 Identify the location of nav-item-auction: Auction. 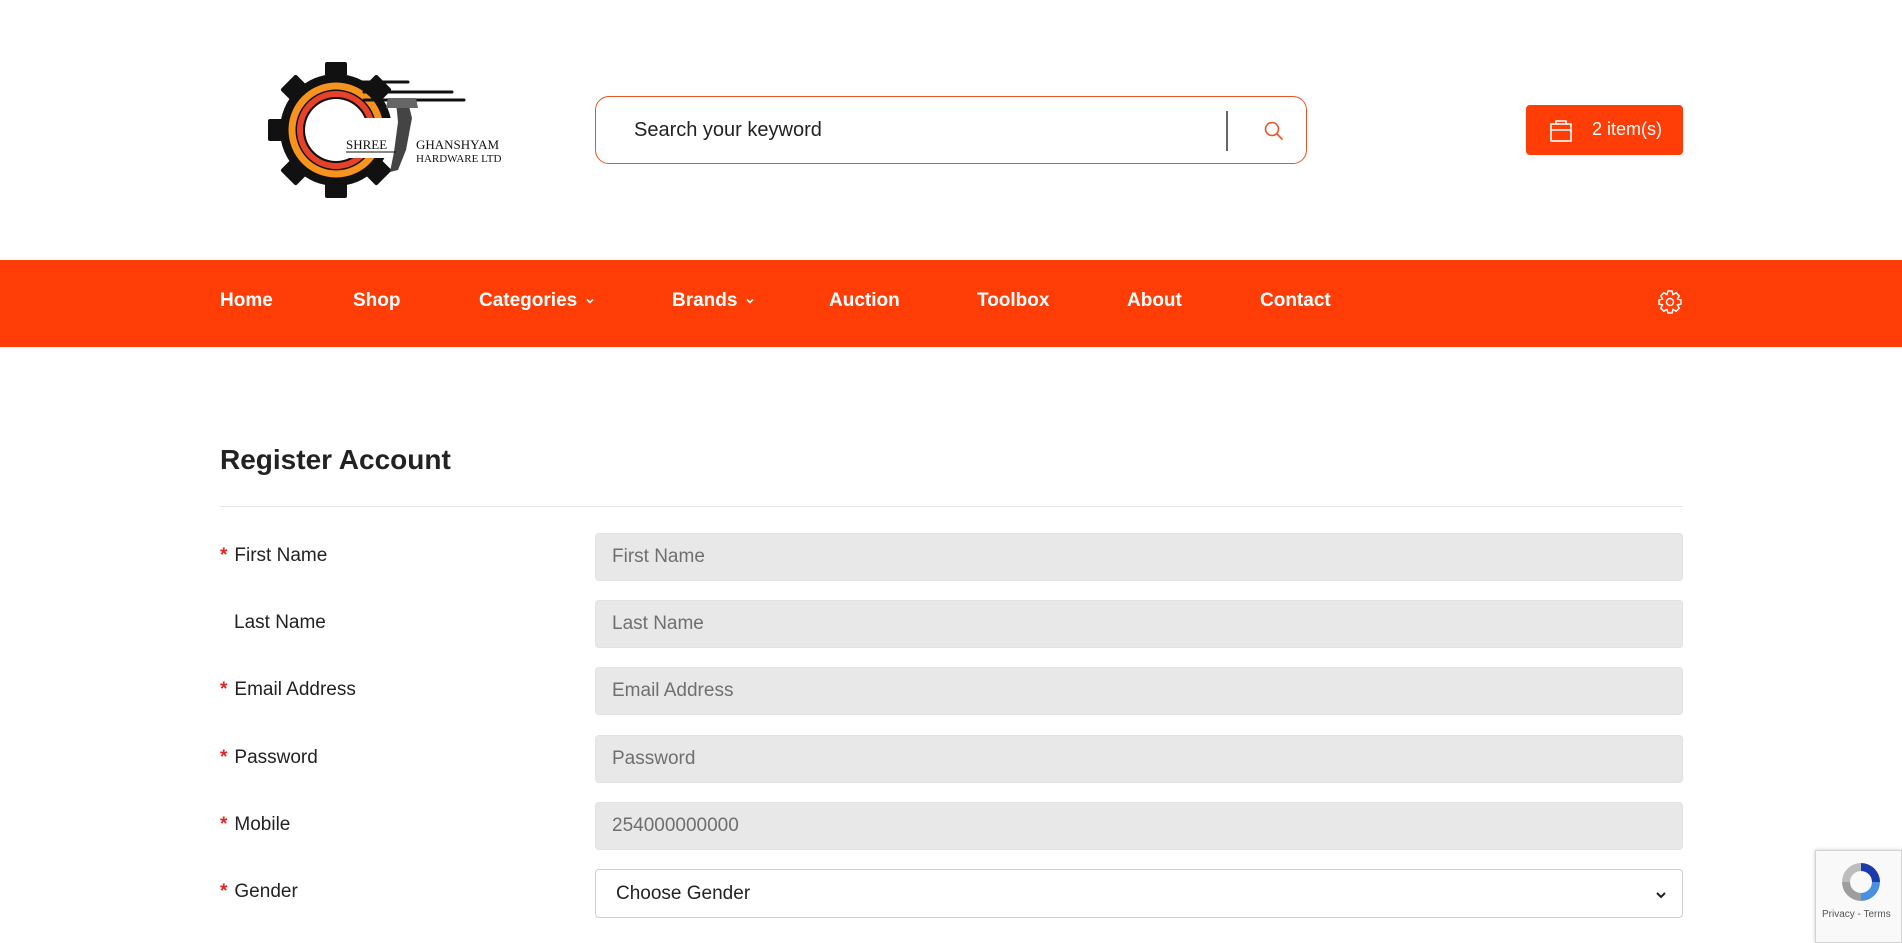
(864, 301).